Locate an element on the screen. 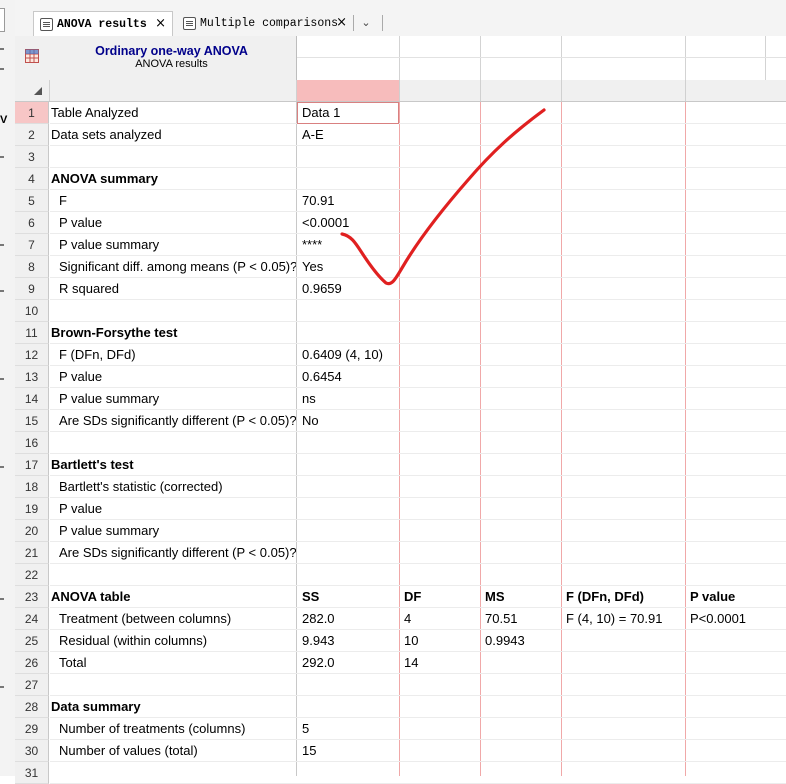 The height and width of the screenshot is (784, 786). row-number: 22 is located at coordinates (32, 575).